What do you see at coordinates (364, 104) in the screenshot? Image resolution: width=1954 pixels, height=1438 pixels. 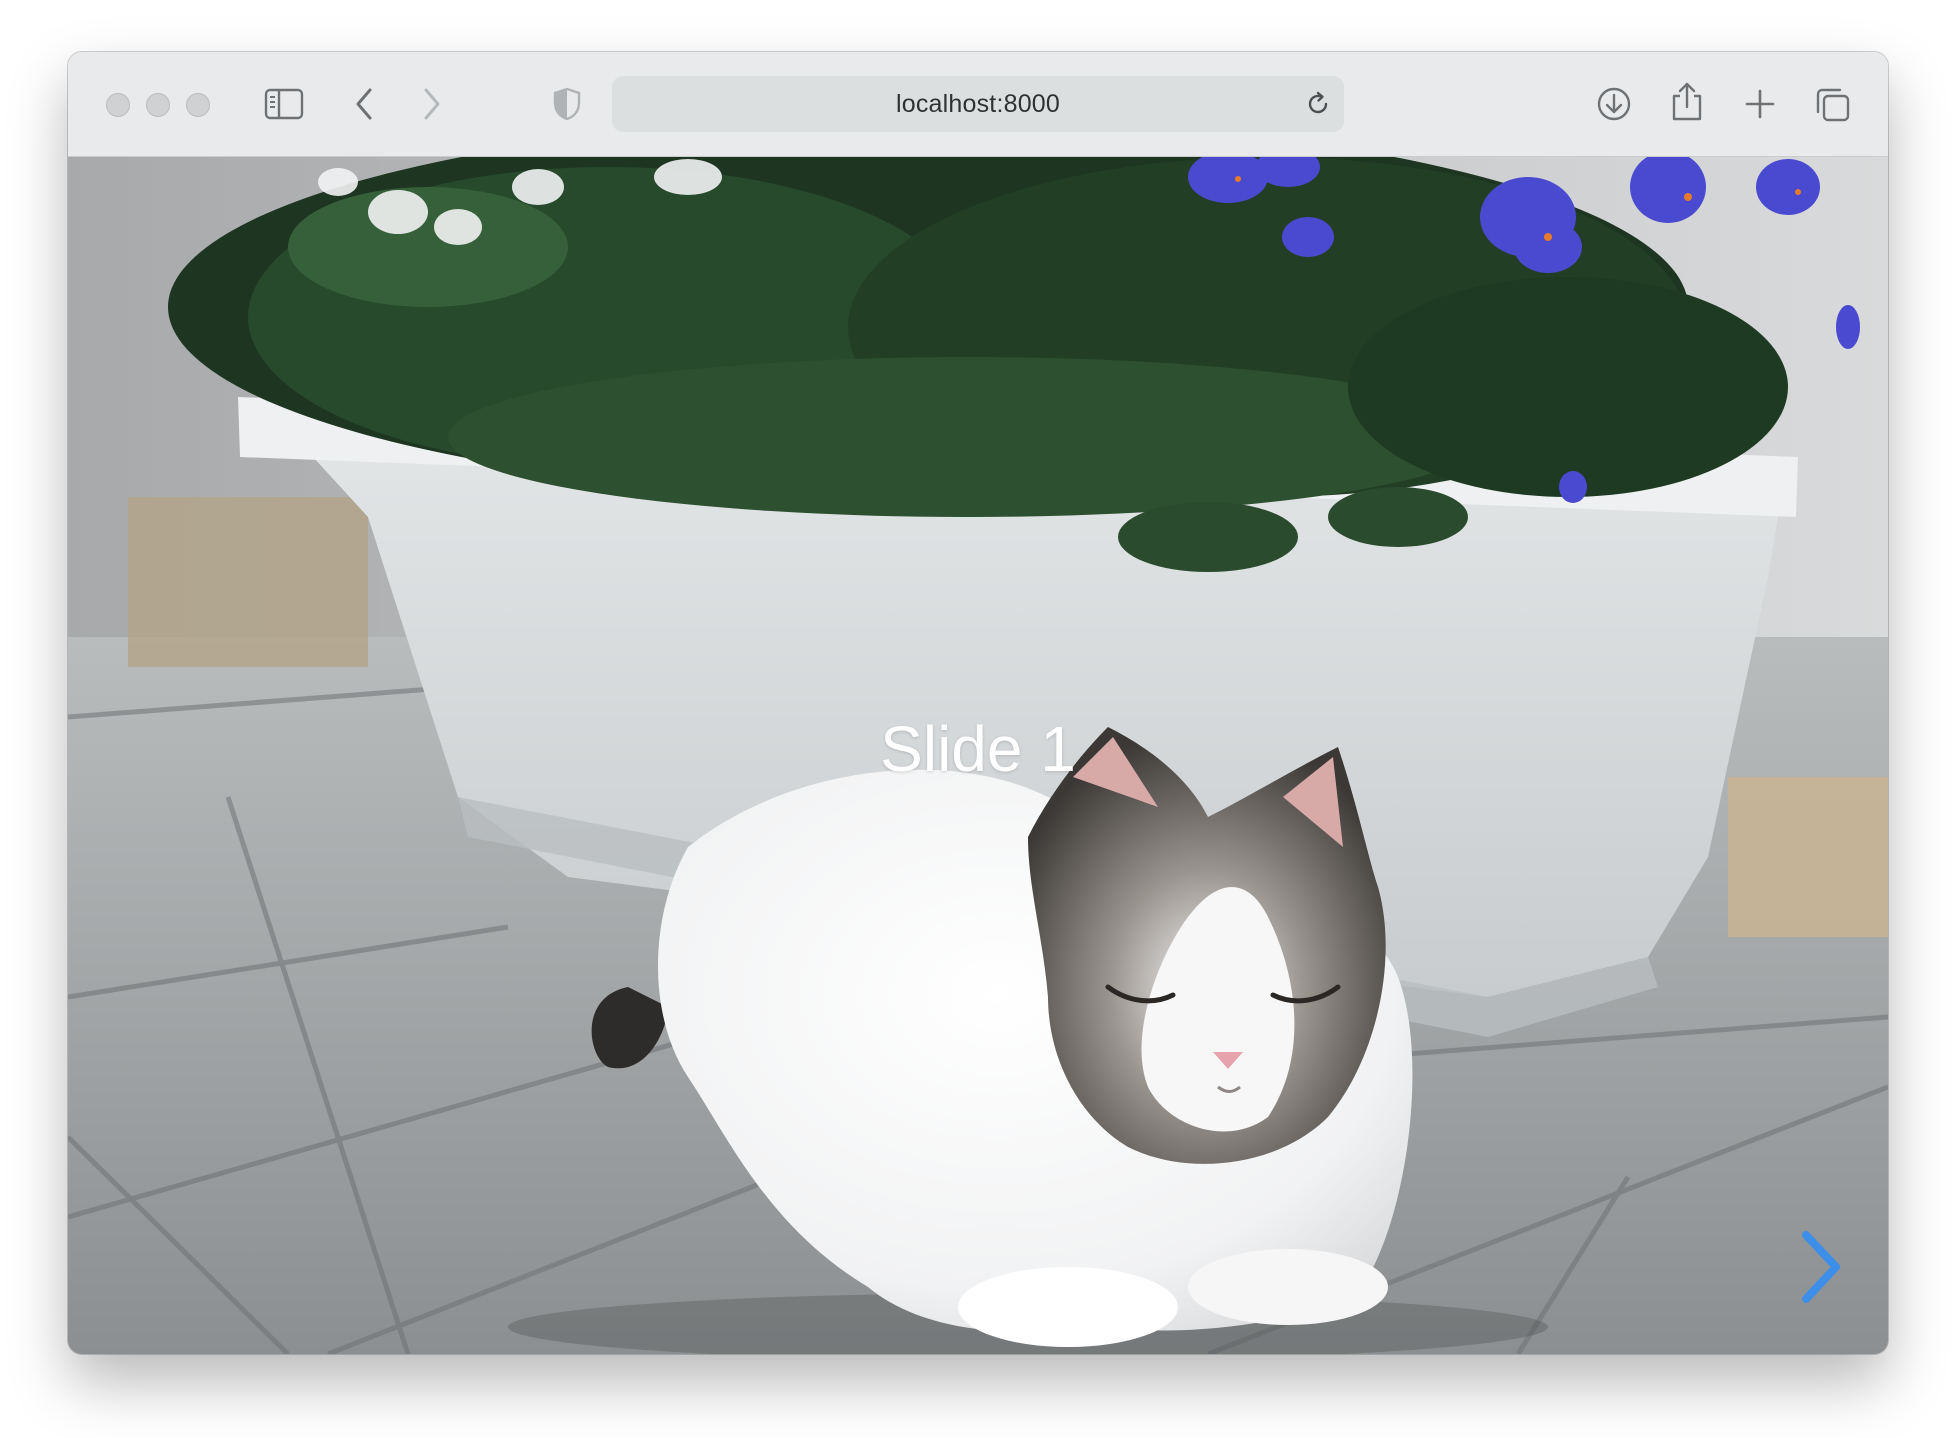 I see `chevron-left-icon` at bounding box center [364, 104].